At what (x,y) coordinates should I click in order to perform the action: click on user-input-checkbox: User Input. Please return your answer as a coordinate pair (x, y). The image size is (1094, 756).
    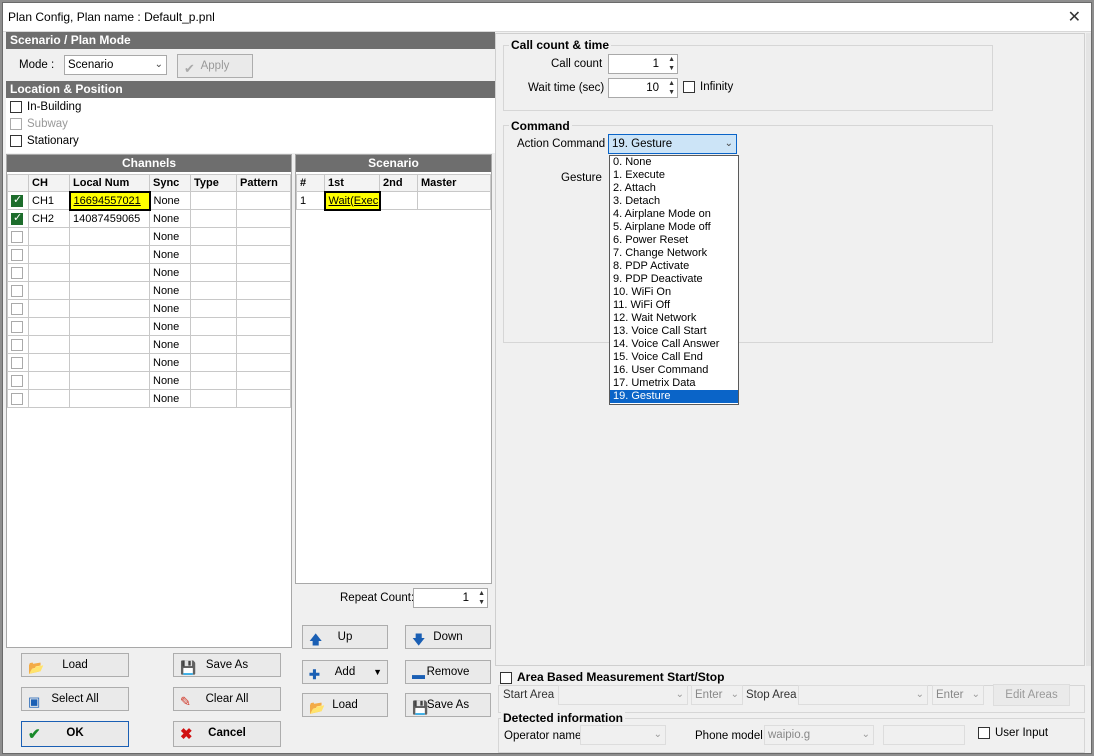
    Looking at the image, I should click on (1013, 733).